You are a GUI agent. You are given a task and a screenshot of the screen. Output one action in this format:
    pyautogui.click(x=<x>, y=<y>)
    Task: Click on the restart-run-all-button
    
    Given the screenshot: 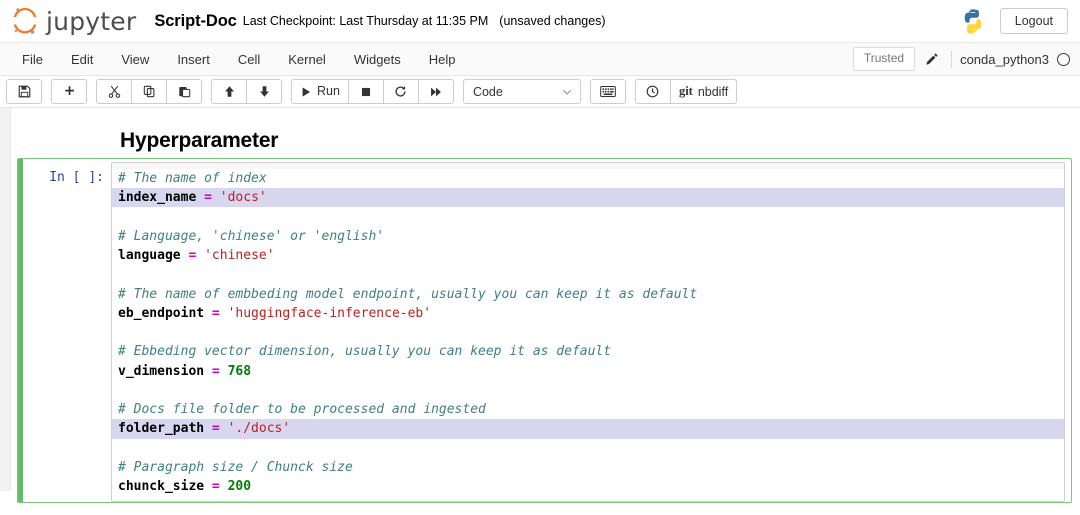 What is the action you would take?
    pyautogui.click(x=435, y=91)
    